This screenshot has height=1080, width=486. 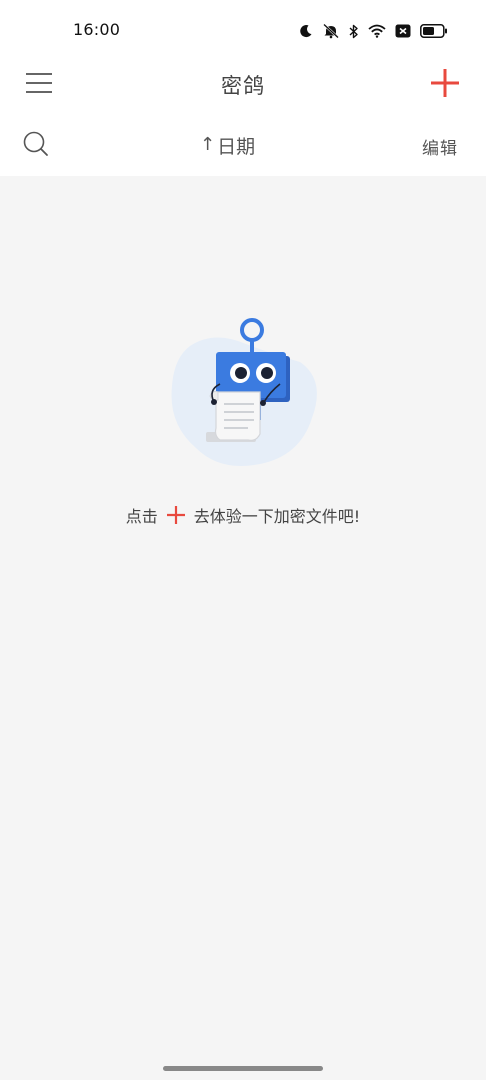 I want to click on status-bar: 16:00, so click(x=243, y=29).